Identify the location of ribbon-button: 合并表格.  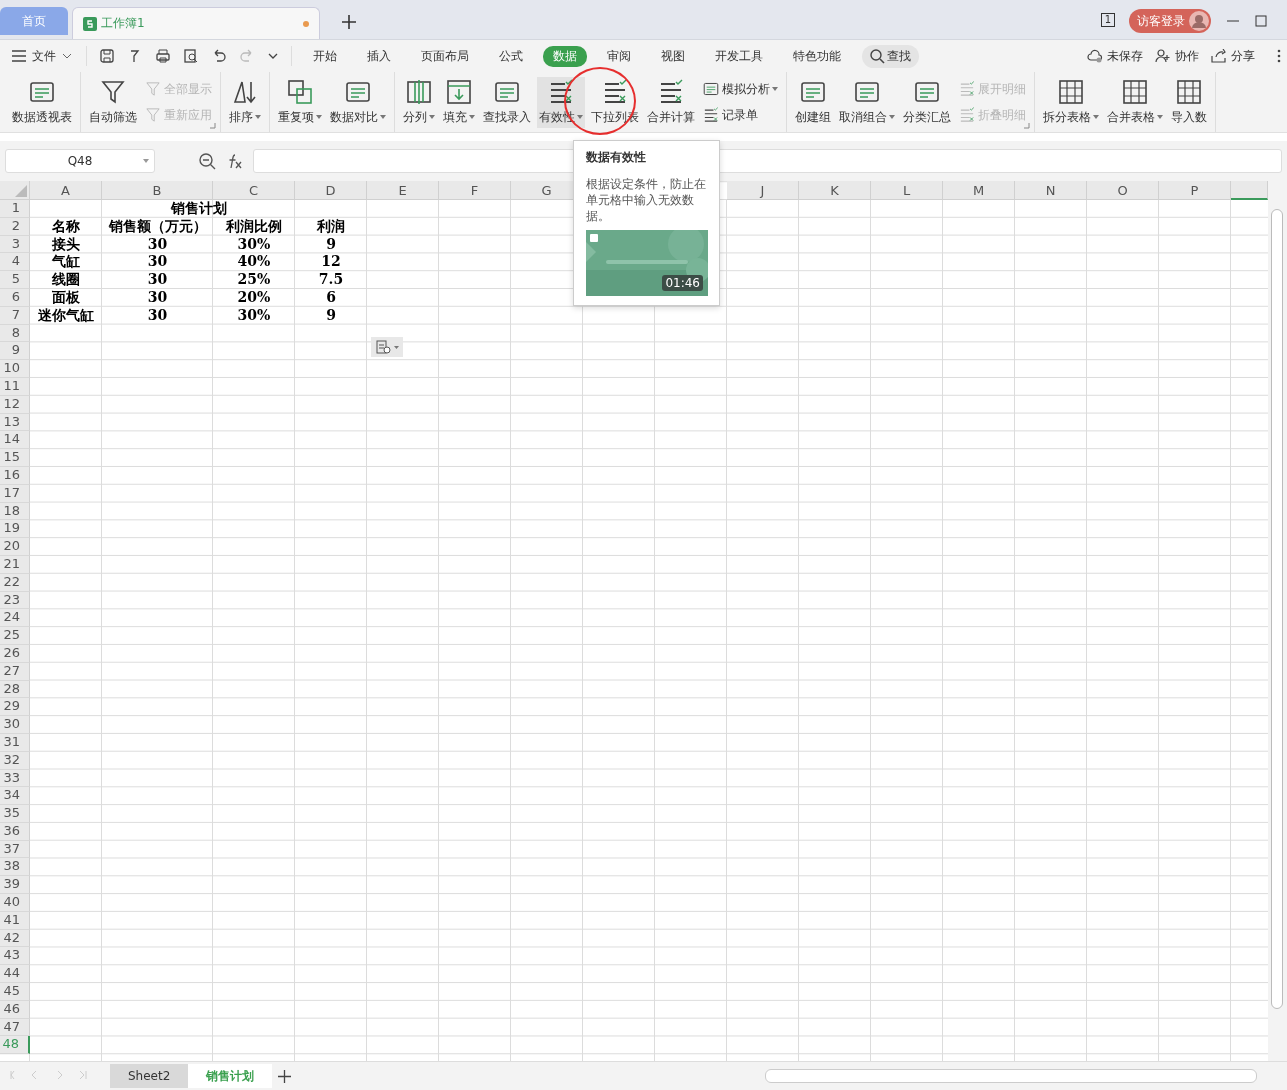
(1135, 102).